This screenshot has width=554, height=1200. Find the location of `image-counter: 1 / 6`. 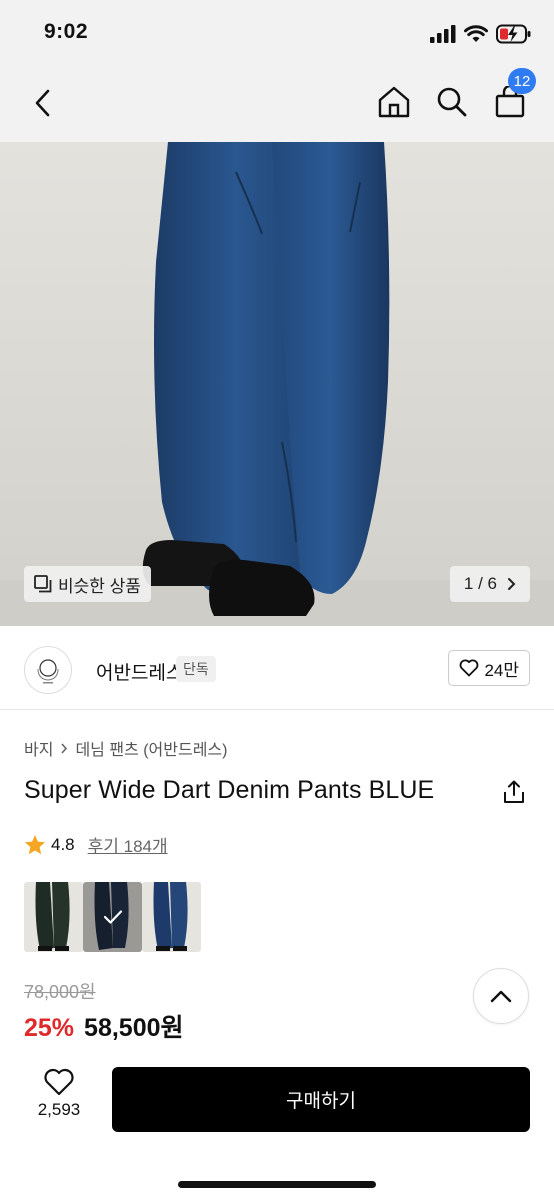

image-counter: 1 / 6 is located at coordinates (480, 583).